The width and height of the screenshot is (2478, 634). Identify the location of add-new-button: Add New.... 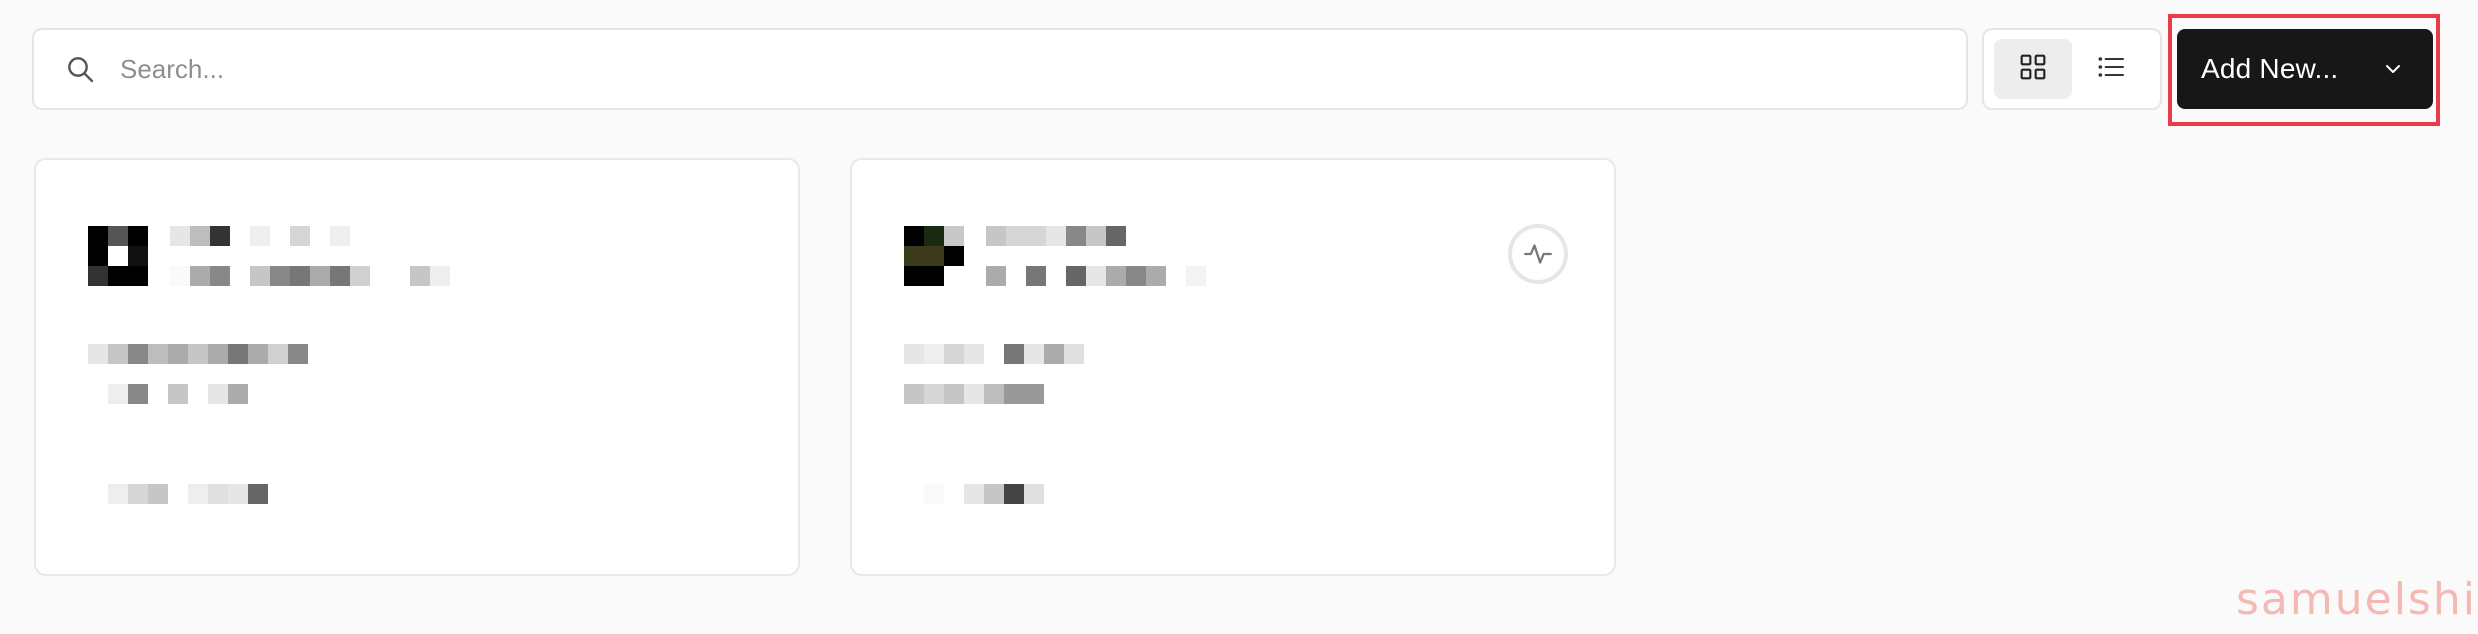
(2305, 69).